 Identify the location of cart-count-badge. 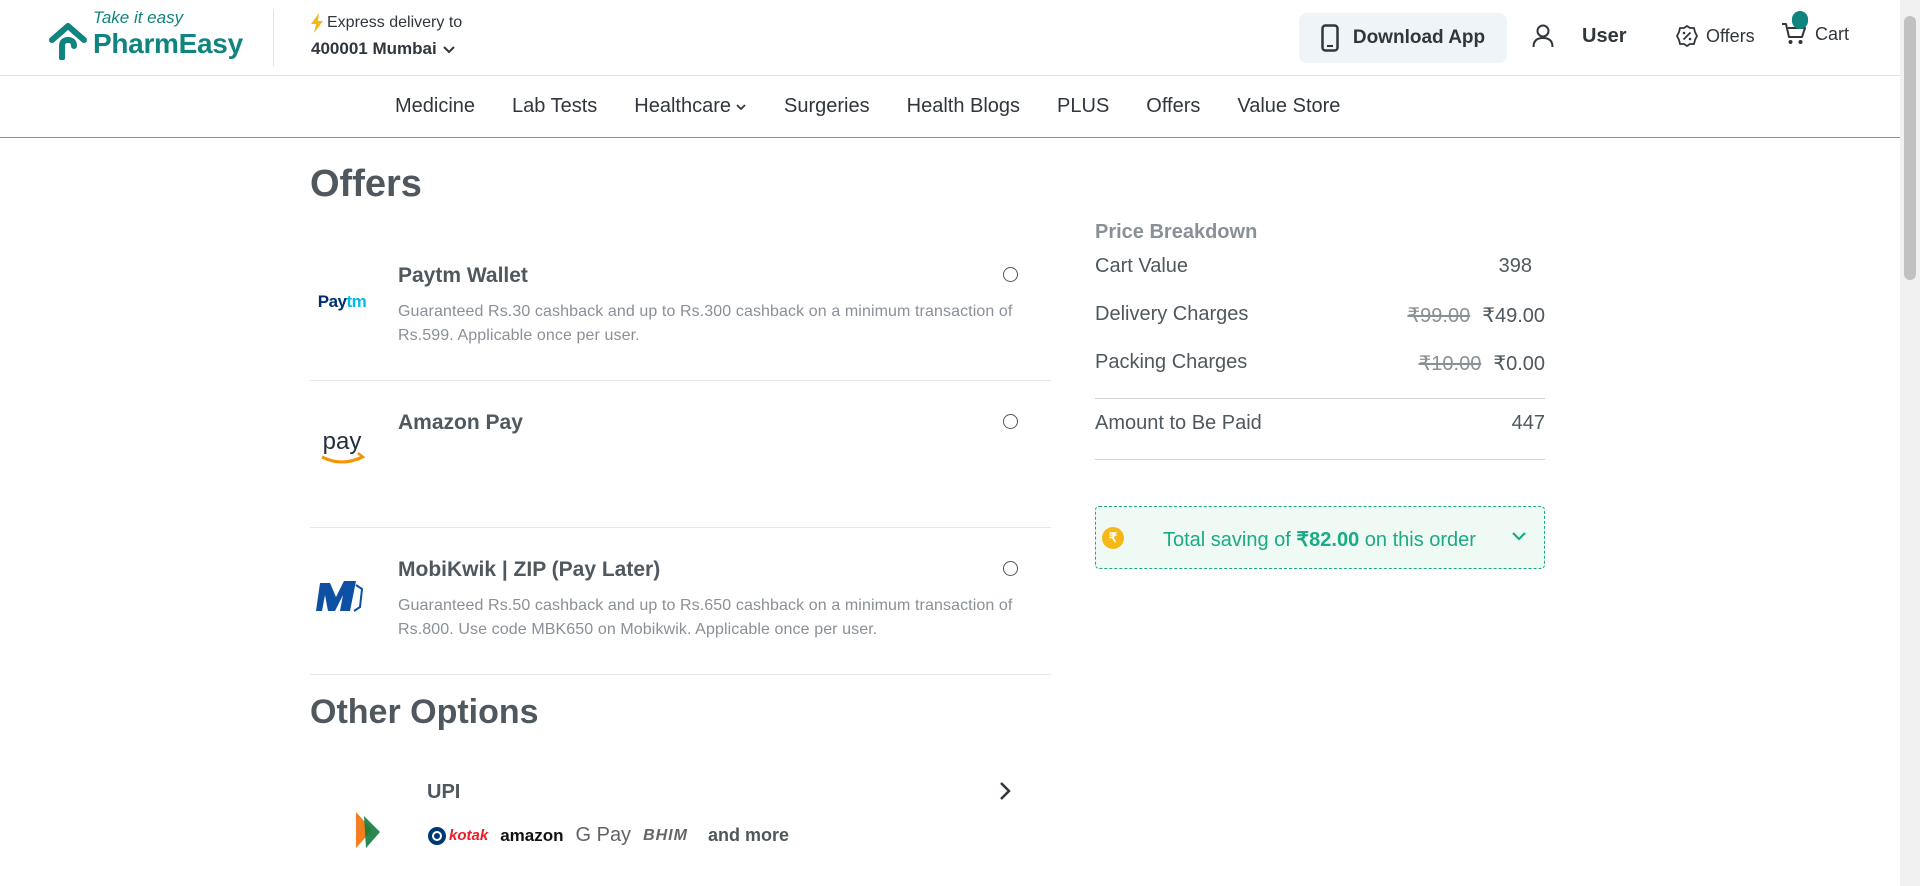
(1800, 20).